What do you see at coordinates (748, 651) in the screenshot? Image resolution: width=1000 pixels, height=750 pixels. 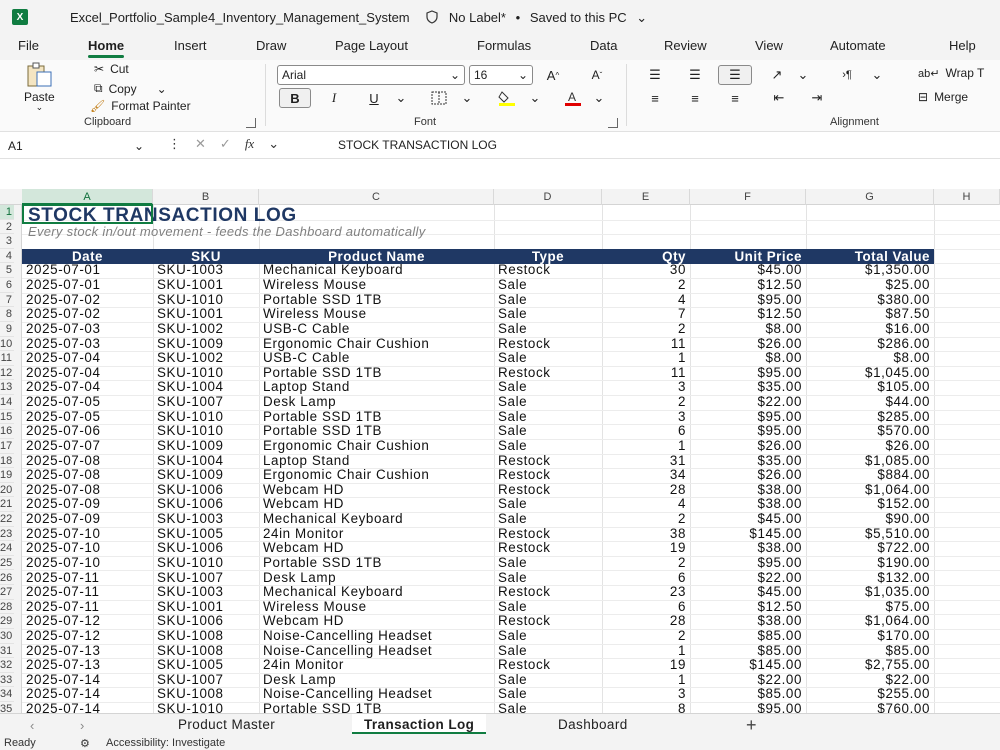 I see `cell-unit-price: $85.00` at bounding box center [748, 651].